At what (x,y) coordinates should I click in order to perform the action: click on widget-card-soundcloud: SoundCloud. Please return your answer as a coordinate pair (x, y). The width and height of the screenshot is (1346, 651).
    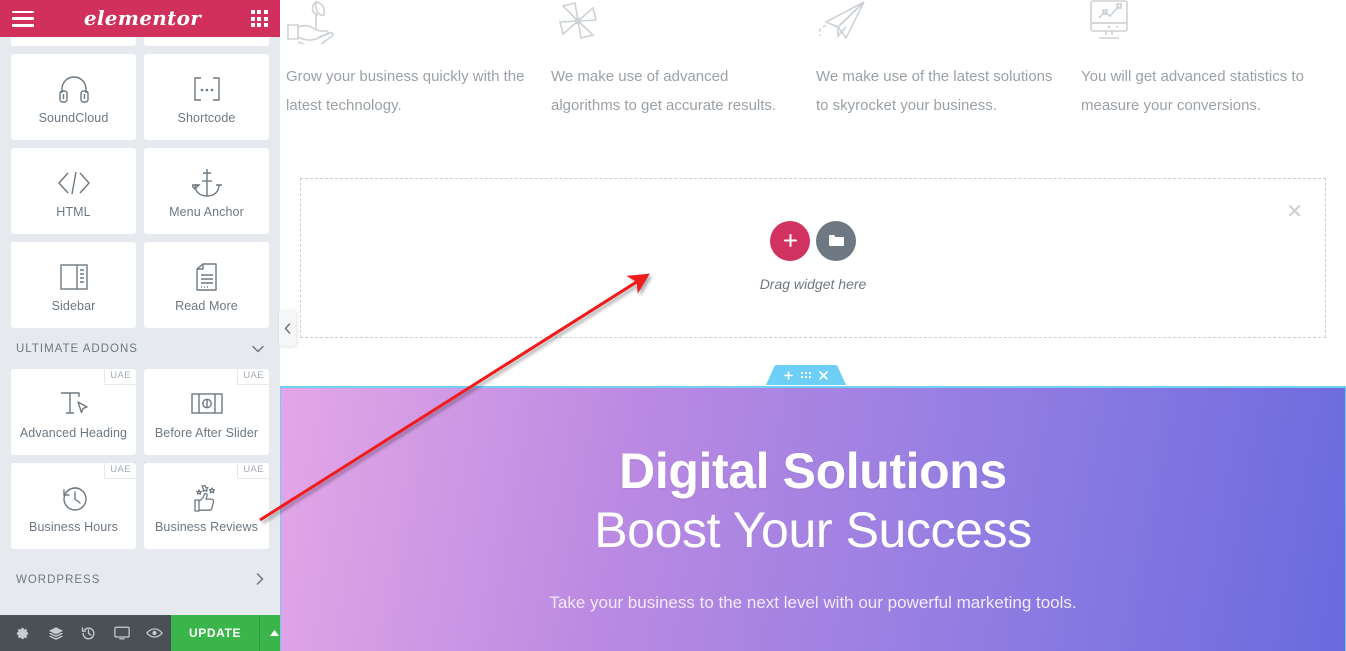
    Looking at the image, I should click on (73, 97).